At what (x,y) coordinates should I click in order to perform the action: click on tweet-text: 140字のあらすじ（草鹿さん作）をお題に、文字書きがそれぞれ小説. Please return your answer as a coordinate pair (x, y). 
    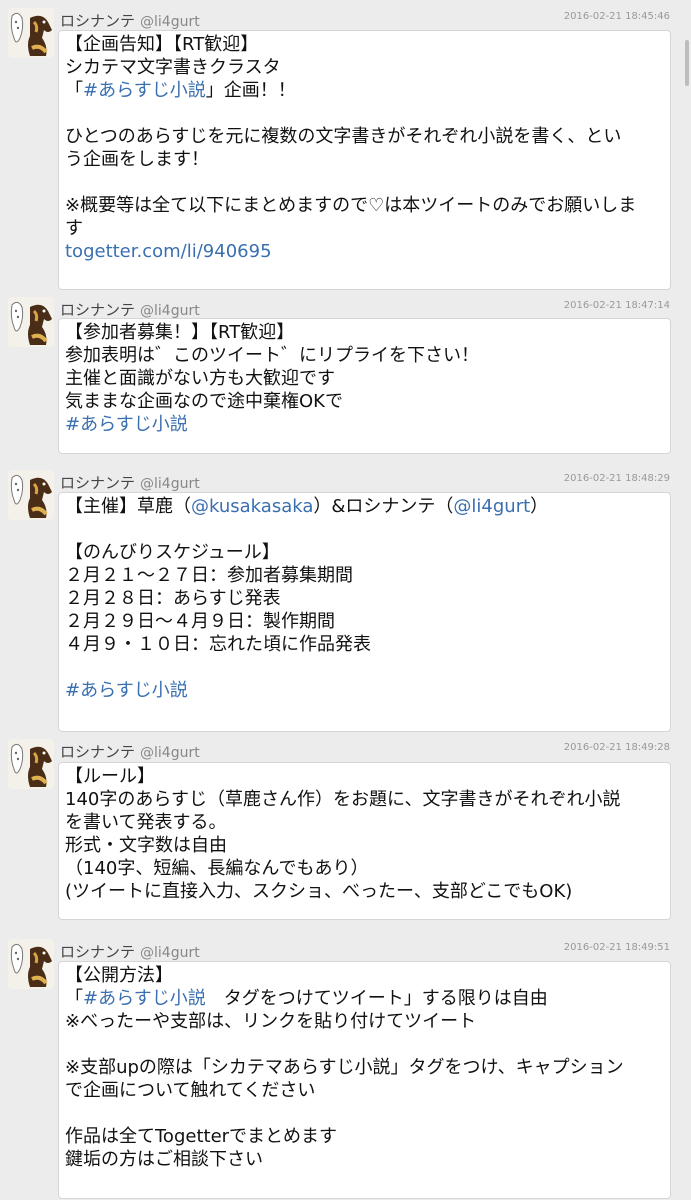
    Looking at the image, I should click on (343, 799).